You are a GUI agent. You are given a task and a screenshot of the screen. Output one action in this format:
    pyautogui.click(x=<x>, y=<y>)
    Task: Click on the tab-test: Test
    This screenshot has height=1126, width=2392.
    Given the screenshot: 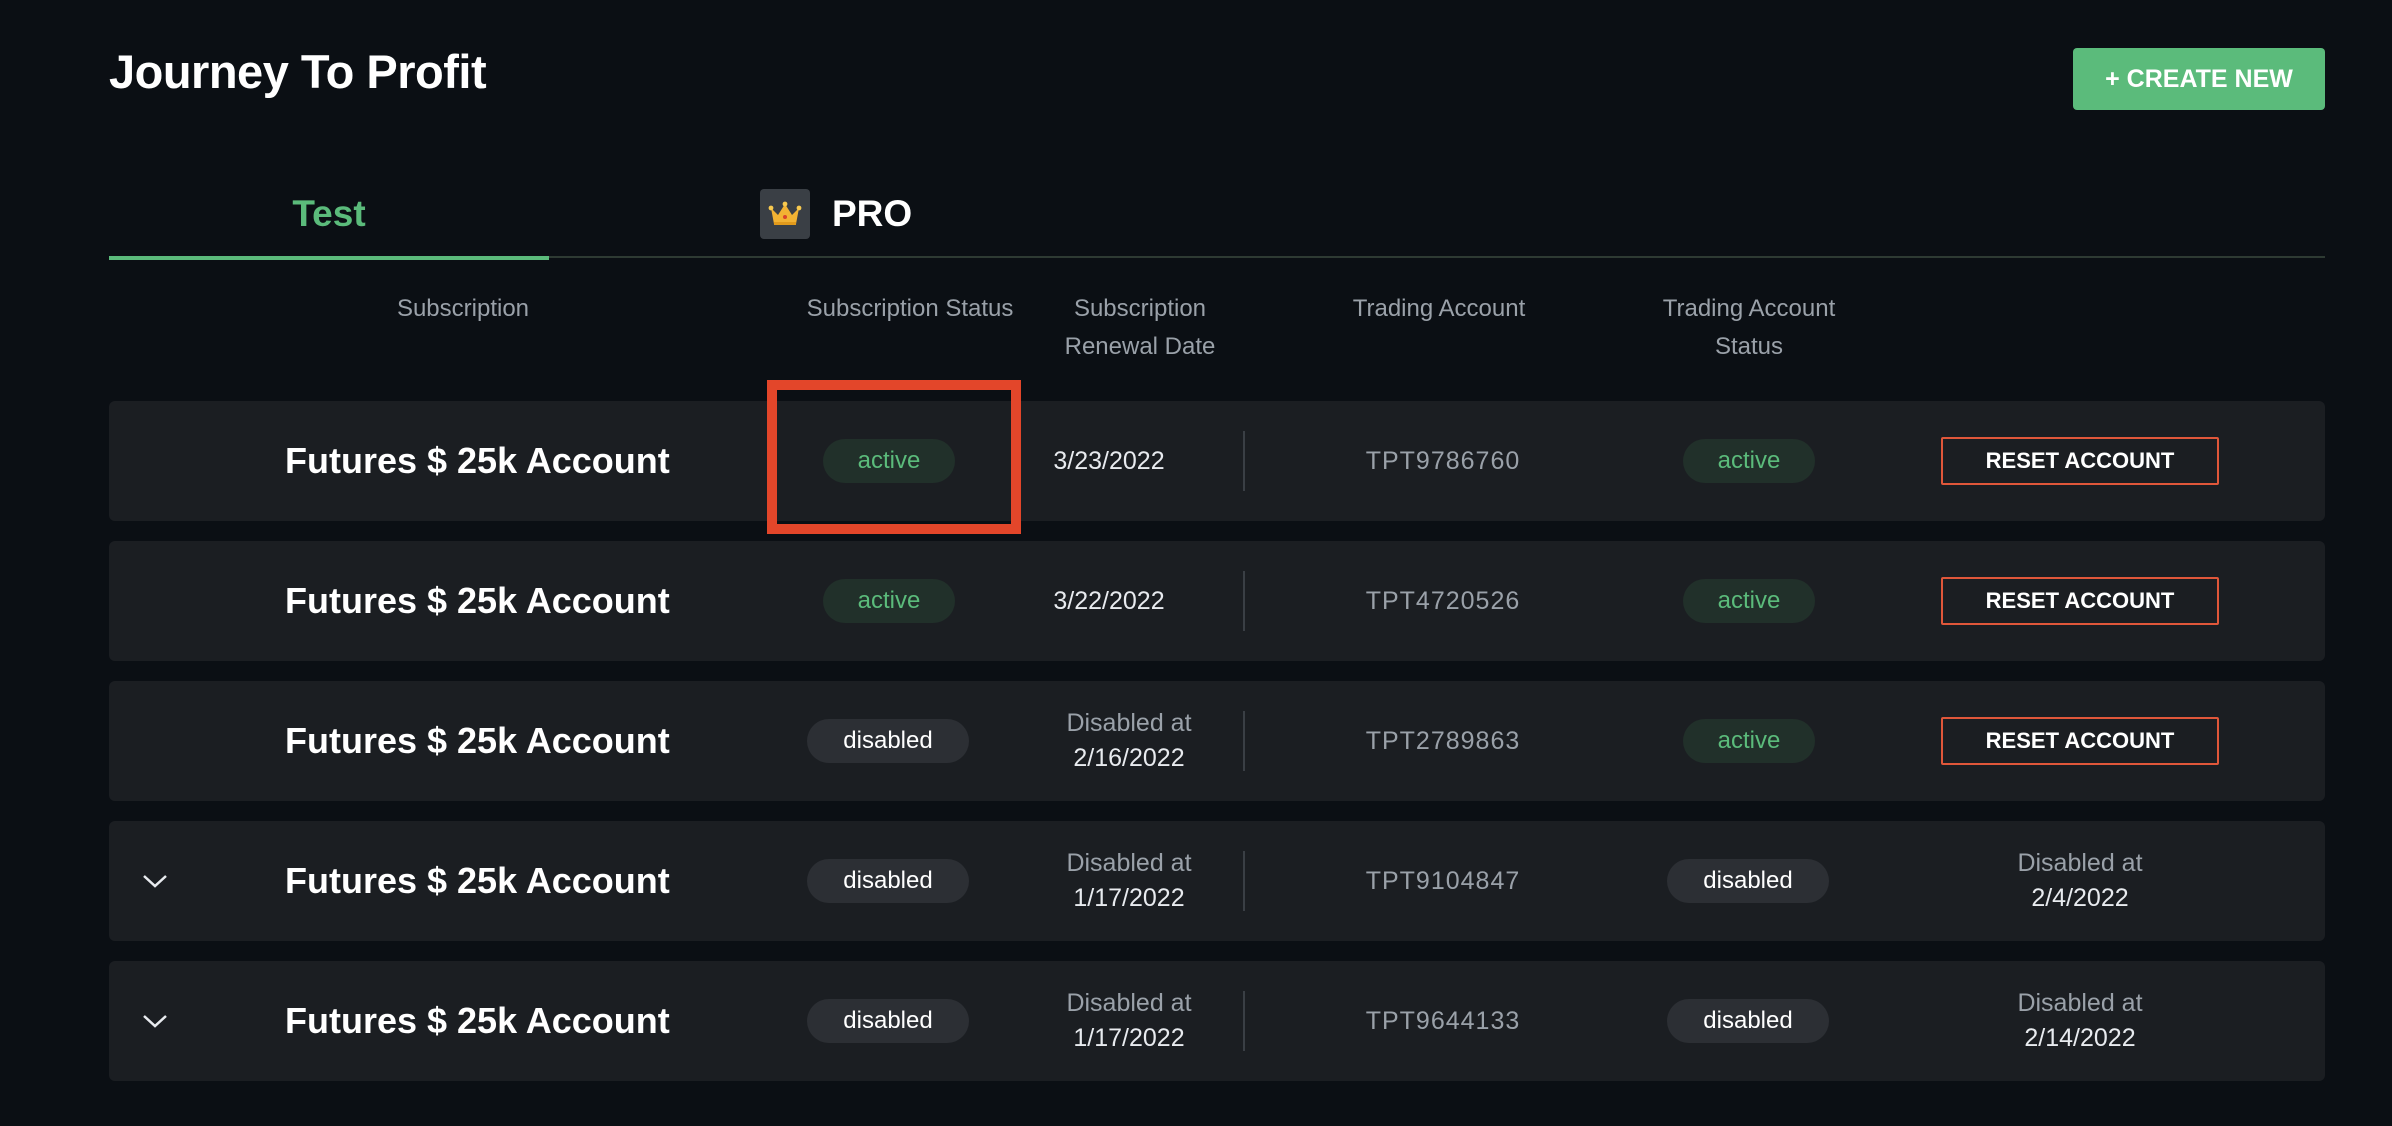 What is the action you would take?
    pyautogui.click(x=329, y=215)
    